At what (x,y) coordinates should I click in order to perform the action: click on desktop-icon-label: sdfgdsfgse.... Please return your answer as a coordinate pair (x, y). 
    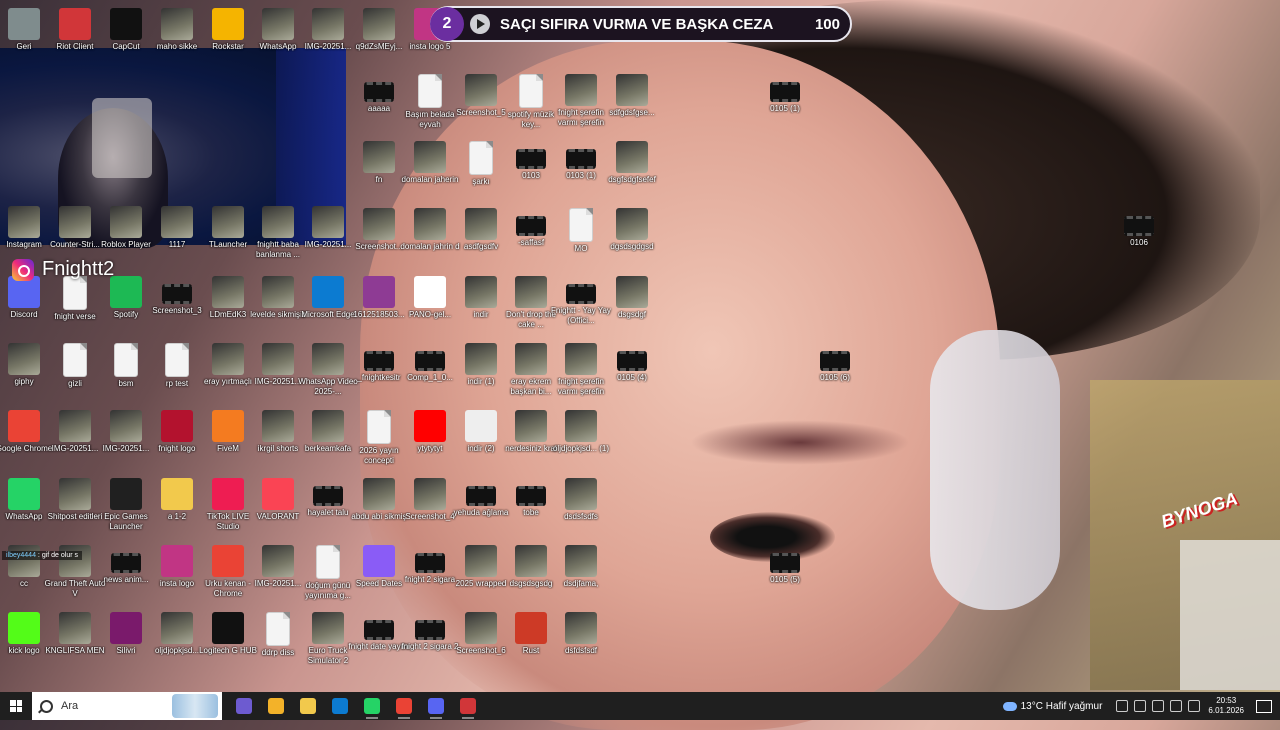
    Looking at the image, I should click on (632, 112).